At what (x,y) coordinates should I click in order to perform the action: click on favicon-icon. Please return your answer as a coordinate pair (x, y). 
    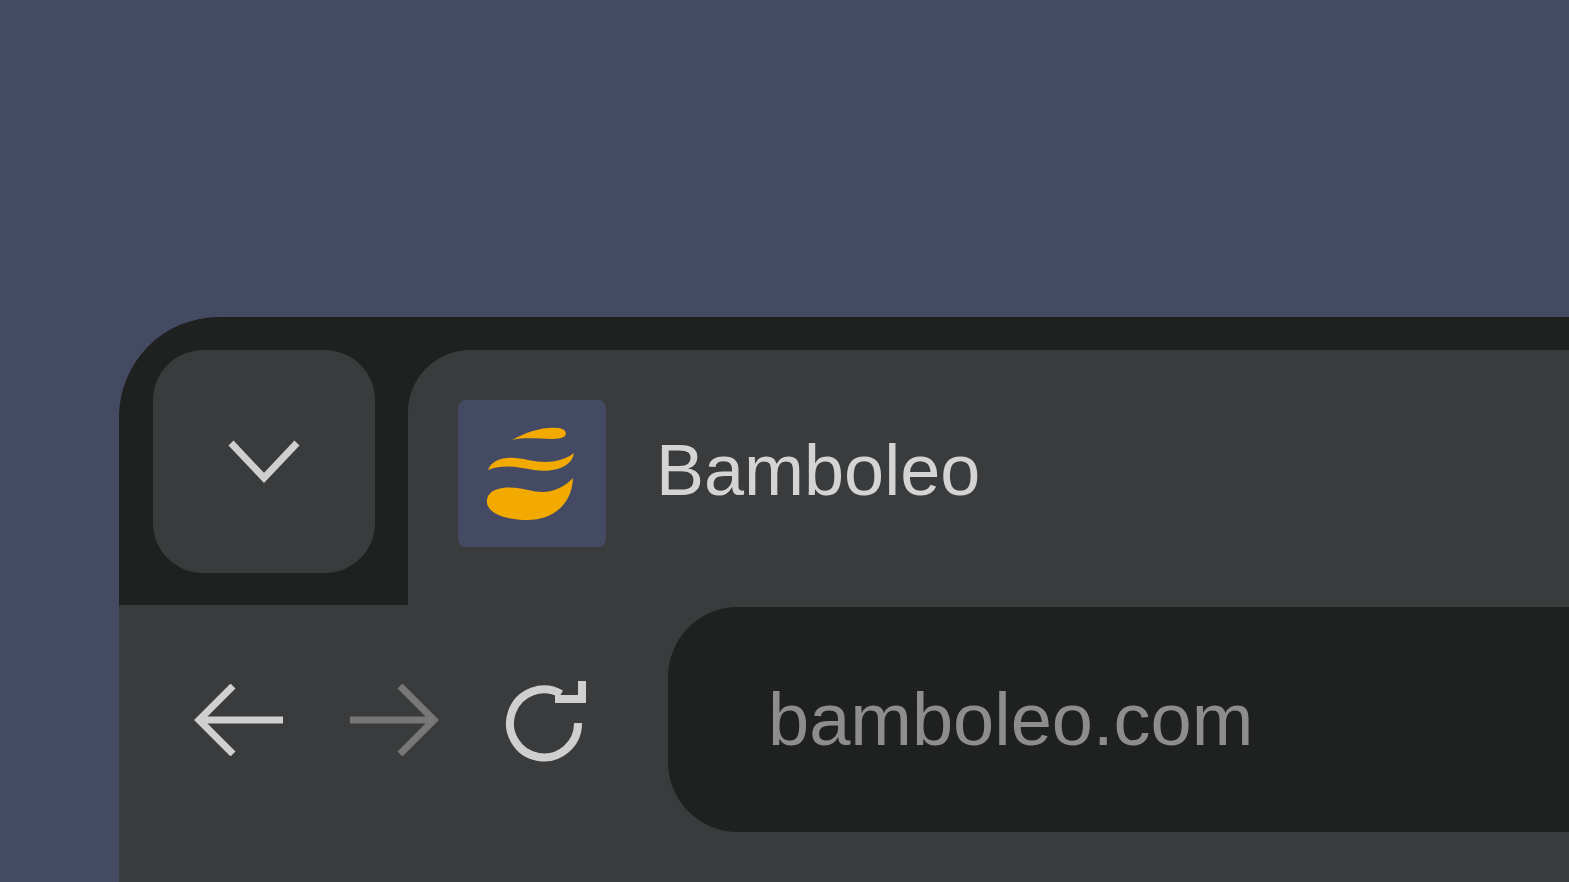
    Looking at the image, I should click on (532, 473).